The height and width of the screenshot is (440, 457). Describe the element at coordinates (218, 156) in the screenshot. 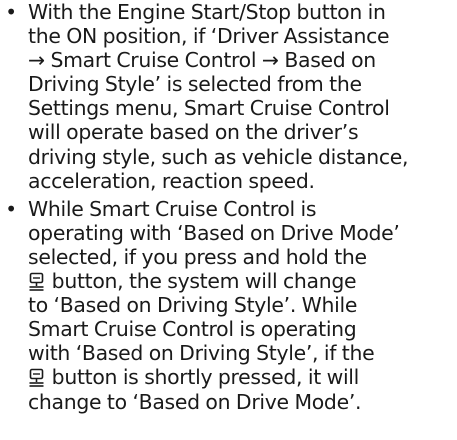

I see `text-line: driving style, such as vehicle distance,` at that location.